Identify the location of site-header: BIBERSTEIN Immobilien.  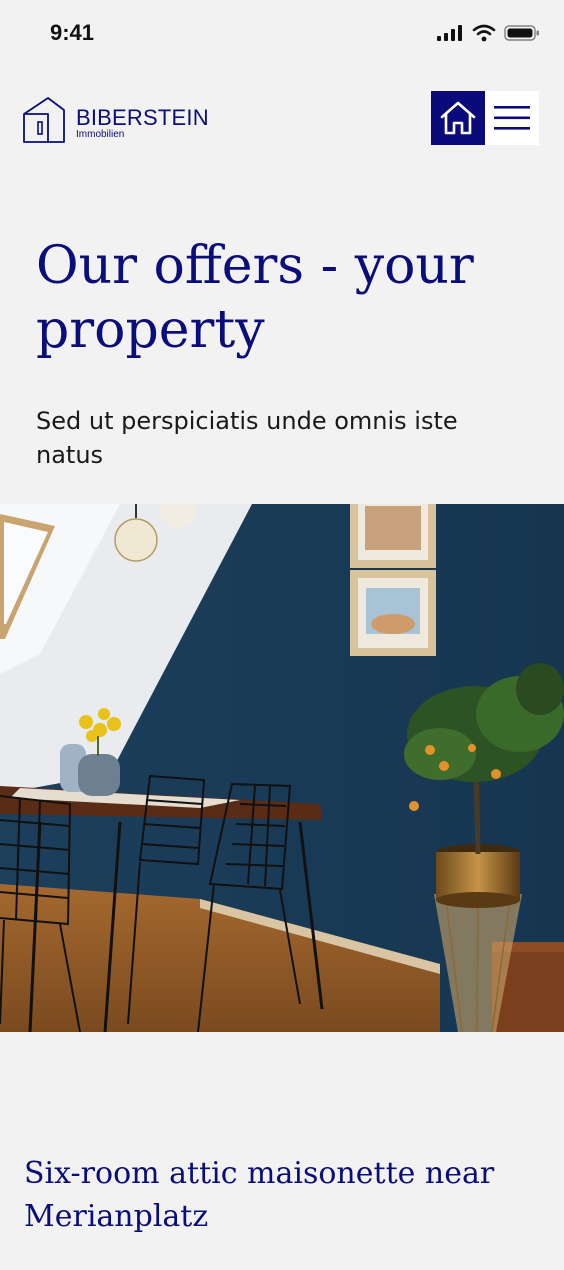
(282, 118).